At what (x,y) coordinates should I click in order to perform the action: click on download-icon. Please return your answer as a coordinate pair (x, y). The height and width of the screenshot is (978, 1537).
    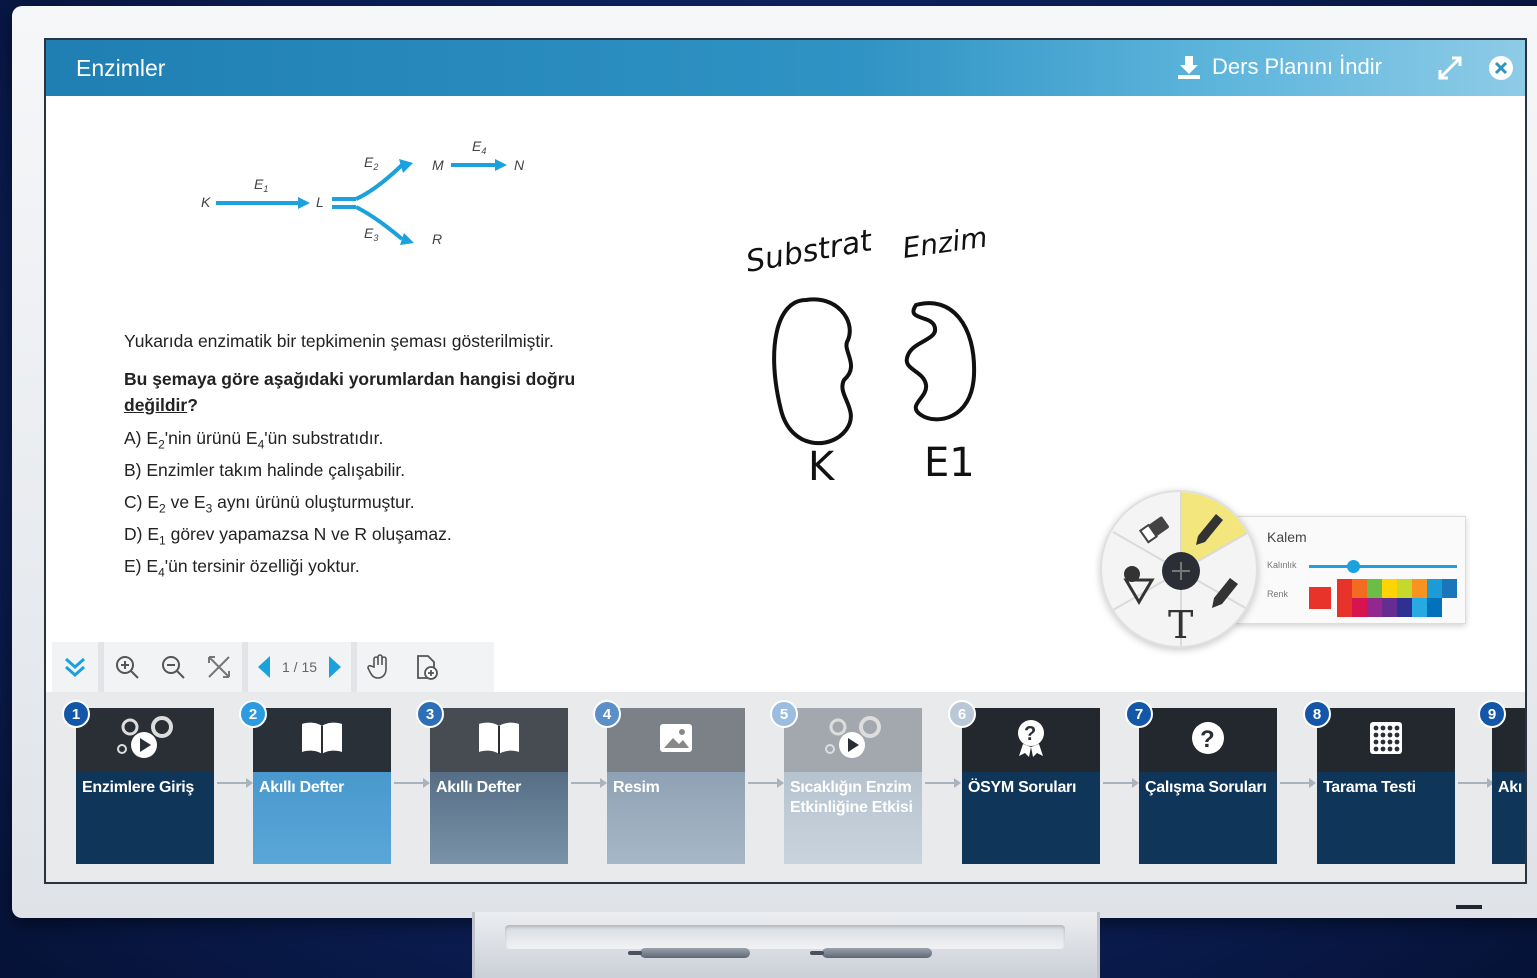
    Looking at the image, I should click on (1189, 67).